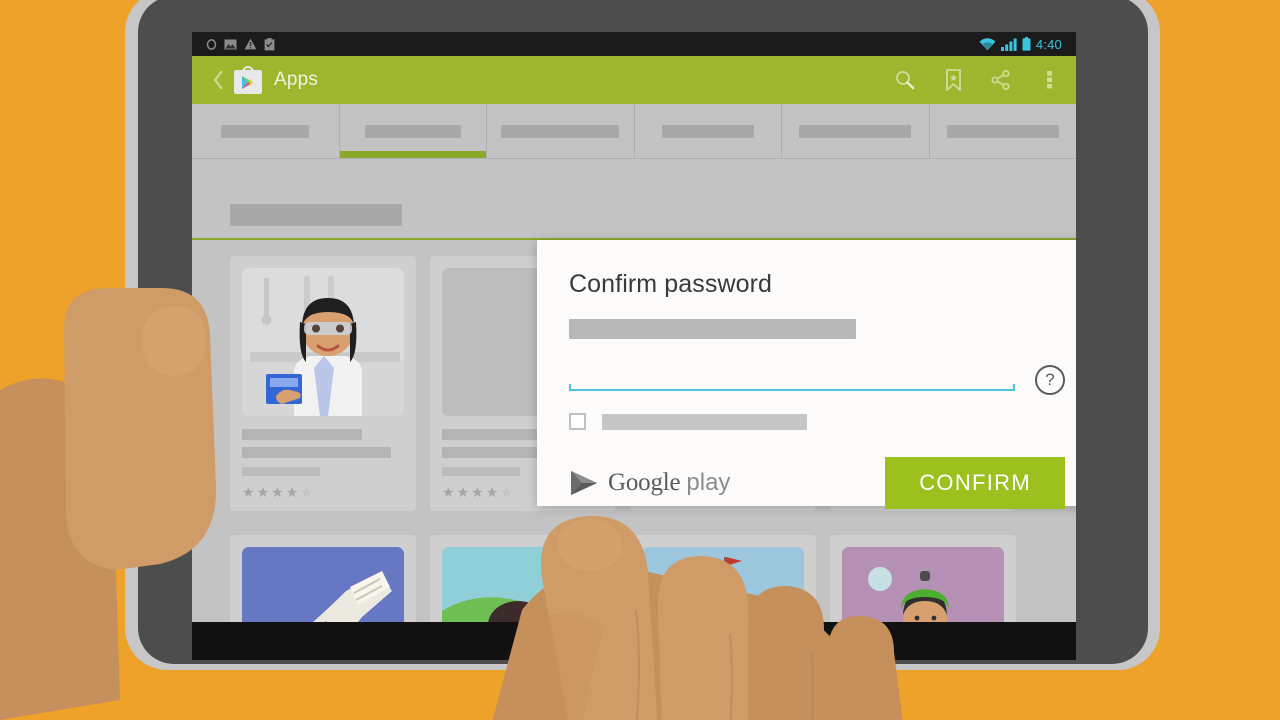  I want to click on status-right-icons: 4:40, so click(1020, 44).